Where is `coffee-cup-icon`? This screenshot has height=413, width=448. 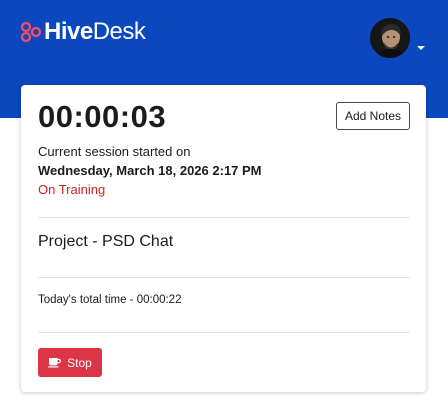
coffee-cup-icon is located at coordinates (55, 363).